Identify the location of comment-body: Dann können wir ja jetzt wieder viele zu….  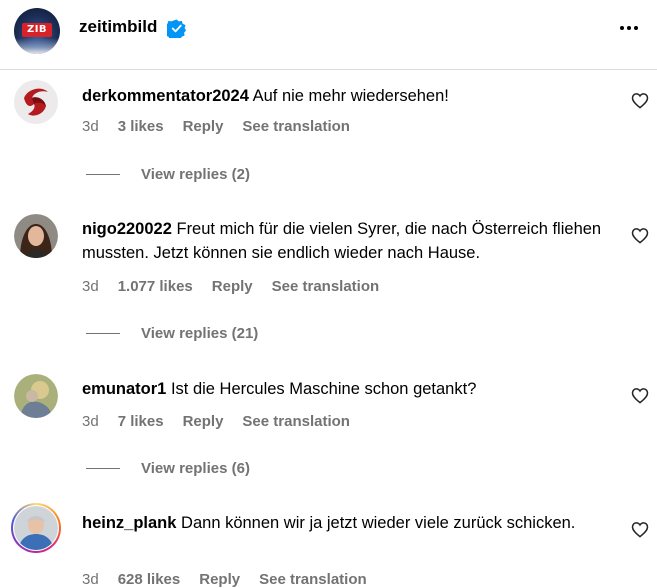
(378, 523).